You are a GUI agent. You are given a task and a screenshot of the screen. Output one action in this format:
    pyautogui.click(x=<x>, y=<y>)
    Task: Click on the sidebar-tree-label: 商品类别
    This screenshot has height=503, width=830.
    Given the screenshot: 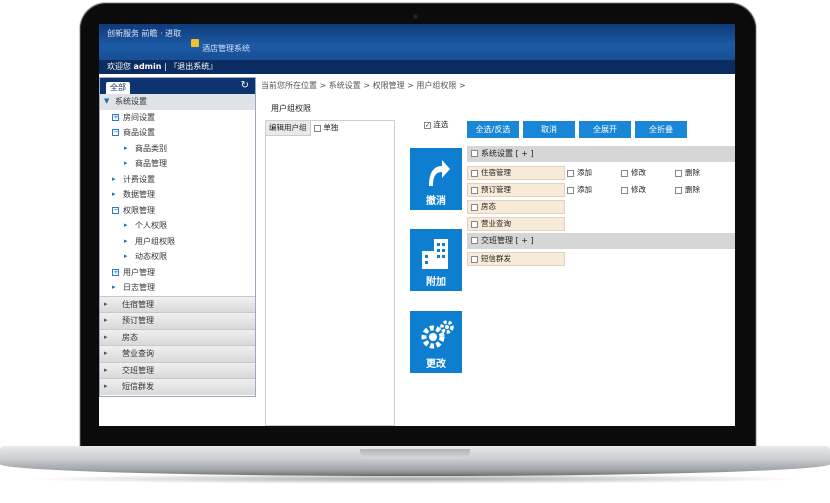 What is the action you would take?
    pyautogui.click(x=151, y=148)
    